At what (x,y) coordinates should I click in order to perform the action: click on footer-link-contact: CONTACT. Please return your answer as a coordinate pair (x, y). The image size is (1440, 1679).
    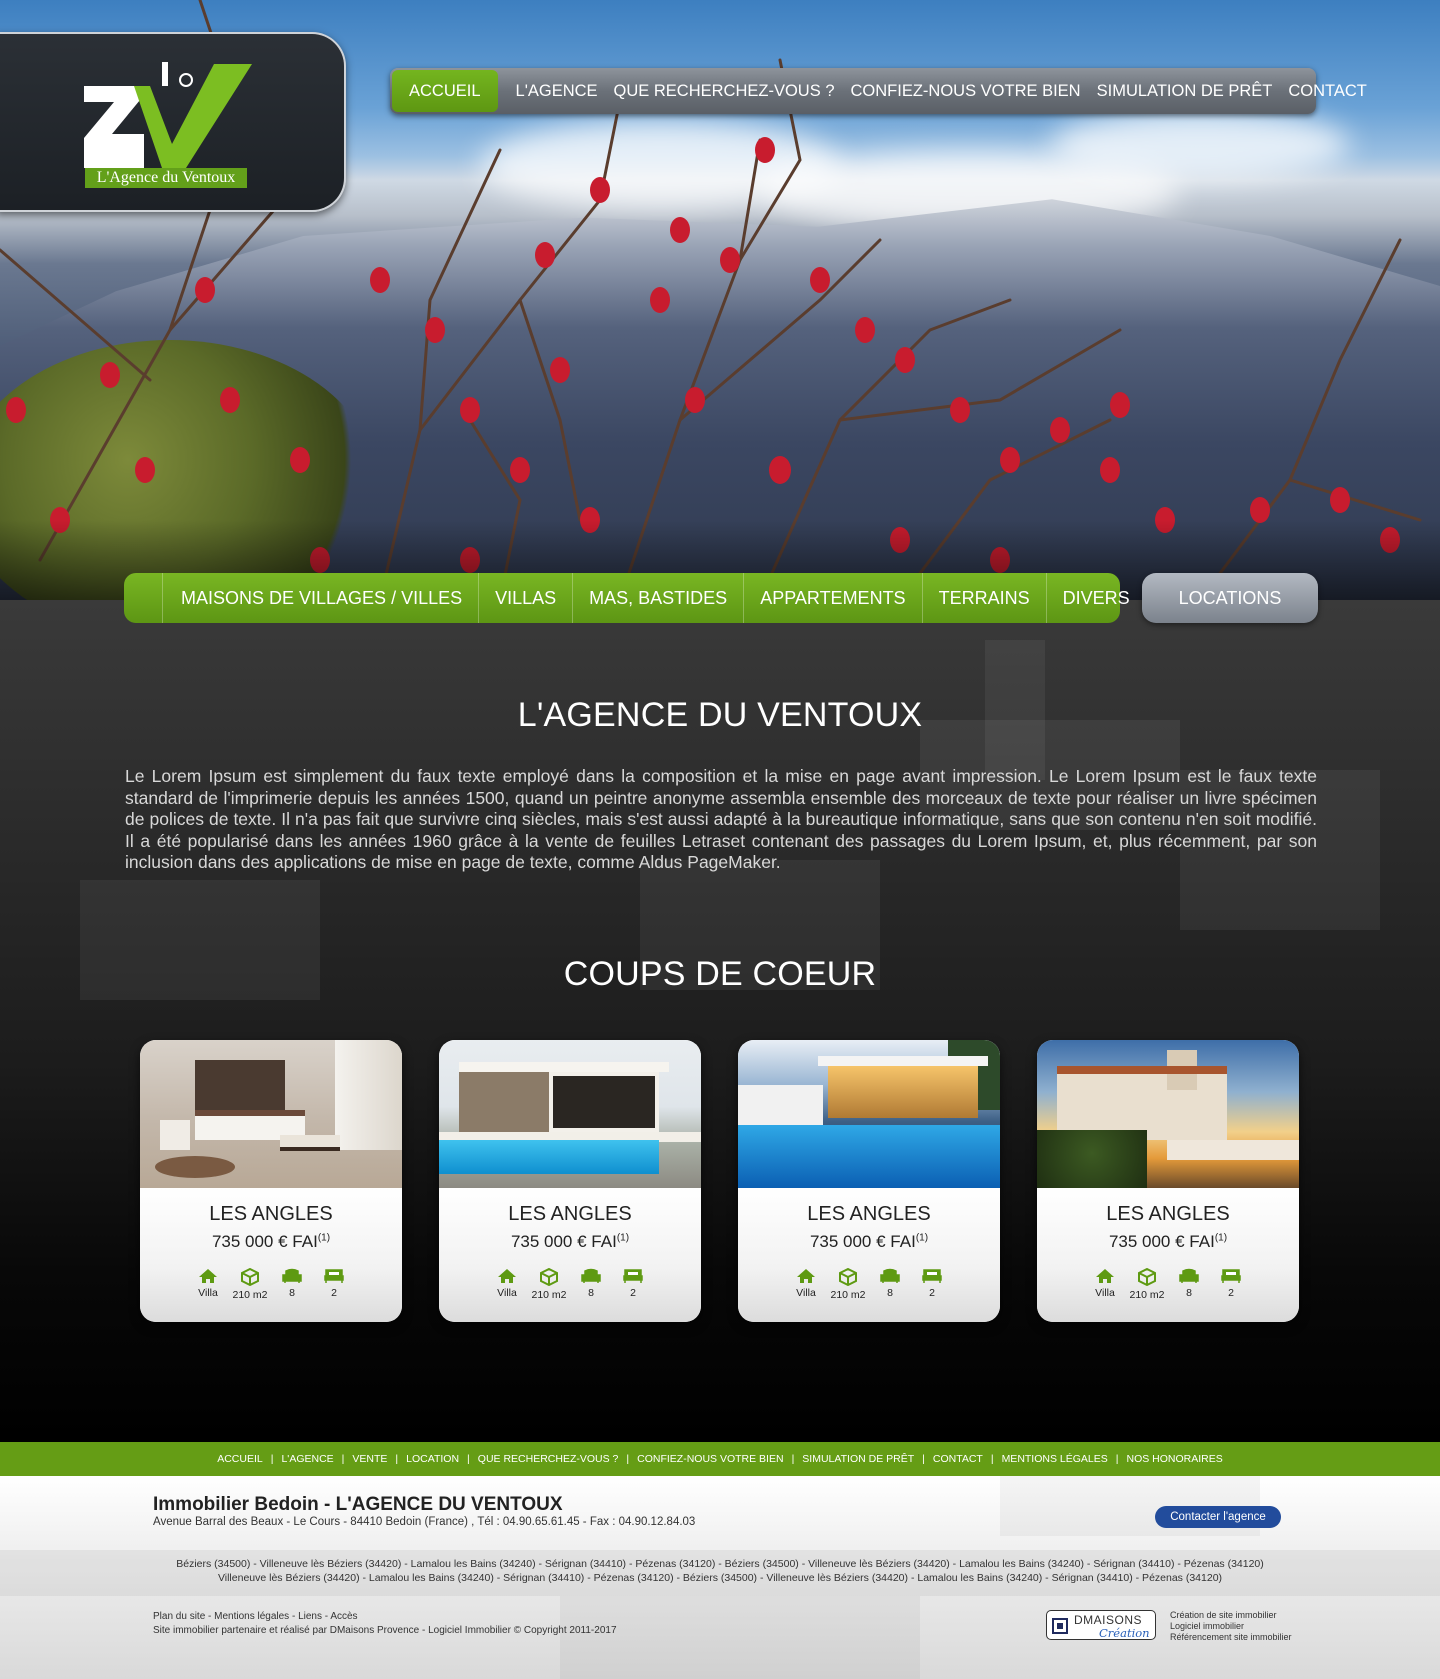
    Looking at the image, I should click on (958, 1459).